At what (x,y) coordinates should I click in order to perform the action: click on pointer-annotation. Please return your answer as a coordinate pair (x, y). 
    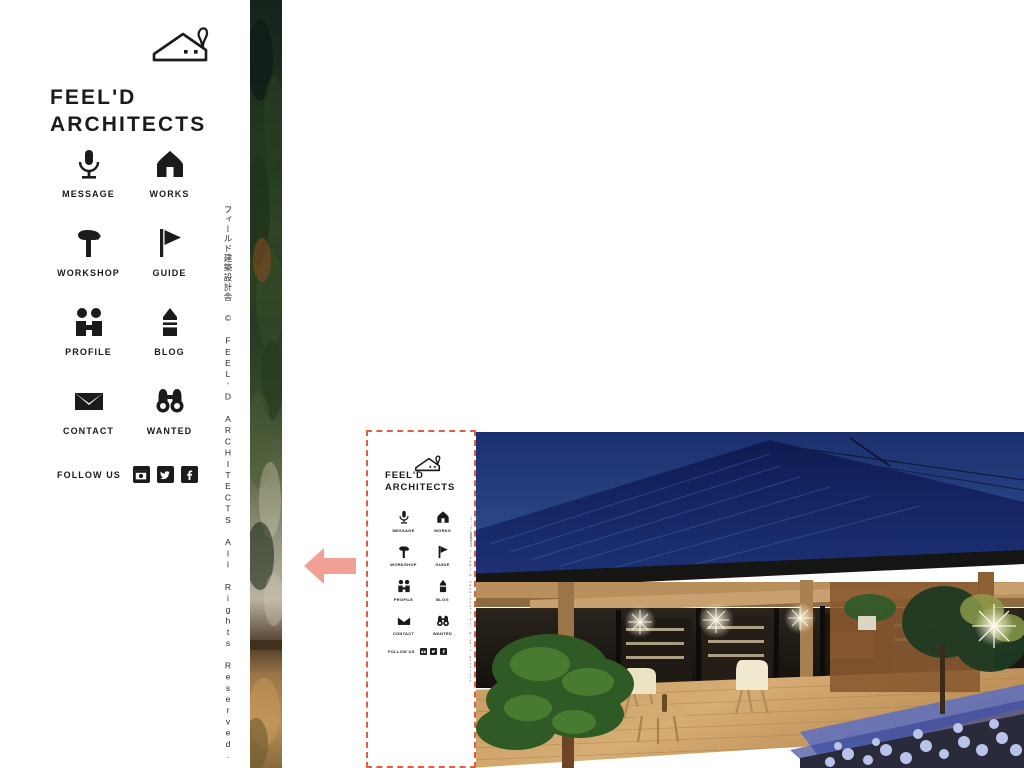
    Looking at the image, I should click on (330, 566).